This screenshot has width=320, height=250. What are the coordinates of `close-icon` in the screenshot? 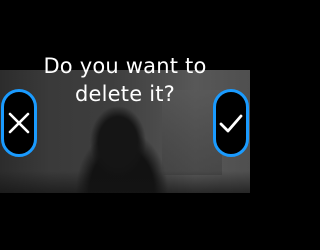 It's located at (19, 123).